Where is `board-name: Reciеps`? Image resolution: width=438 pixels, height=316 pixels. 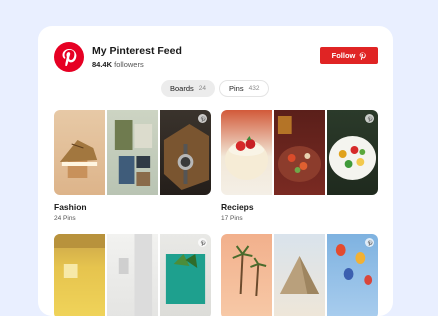
board-name: Reciеps is located at coordinates (299, 207).